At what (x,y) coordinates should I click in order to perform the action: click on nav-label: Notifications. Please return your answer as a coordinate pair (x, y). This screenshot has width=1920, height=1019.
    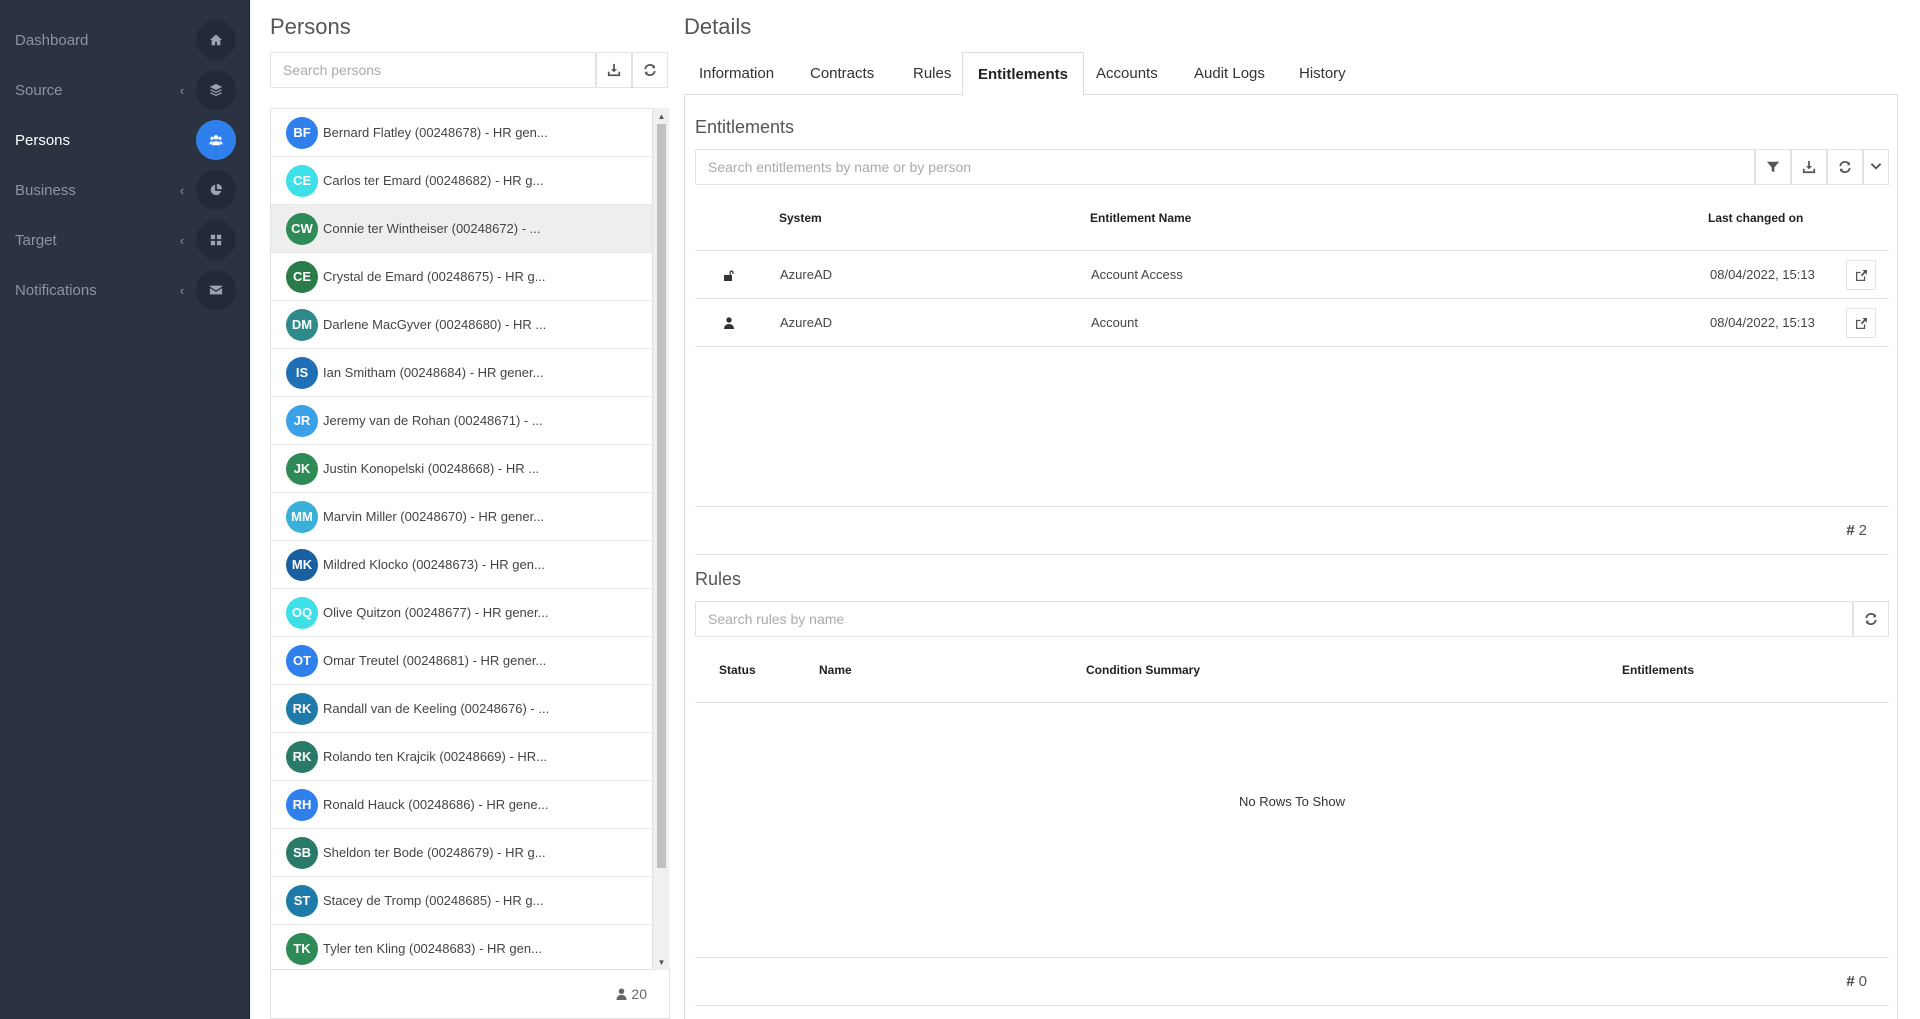
    Looking at the image, I should click on (56, 290).